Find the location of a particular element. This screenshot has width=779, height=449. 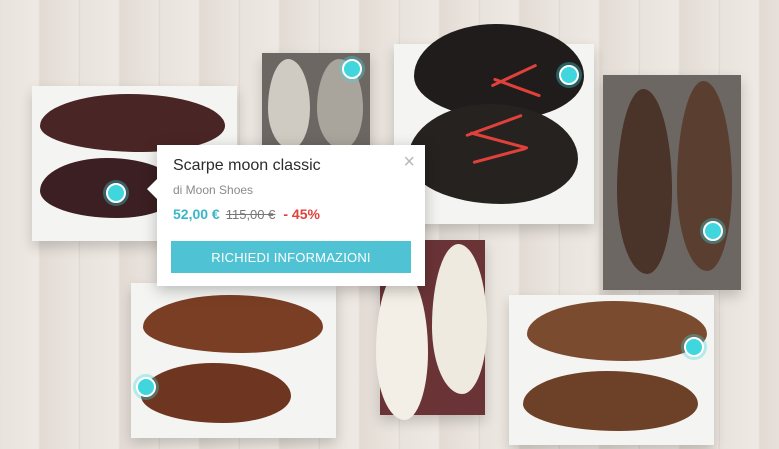

shoe-loafer-left is located at coordinates (644, 181).